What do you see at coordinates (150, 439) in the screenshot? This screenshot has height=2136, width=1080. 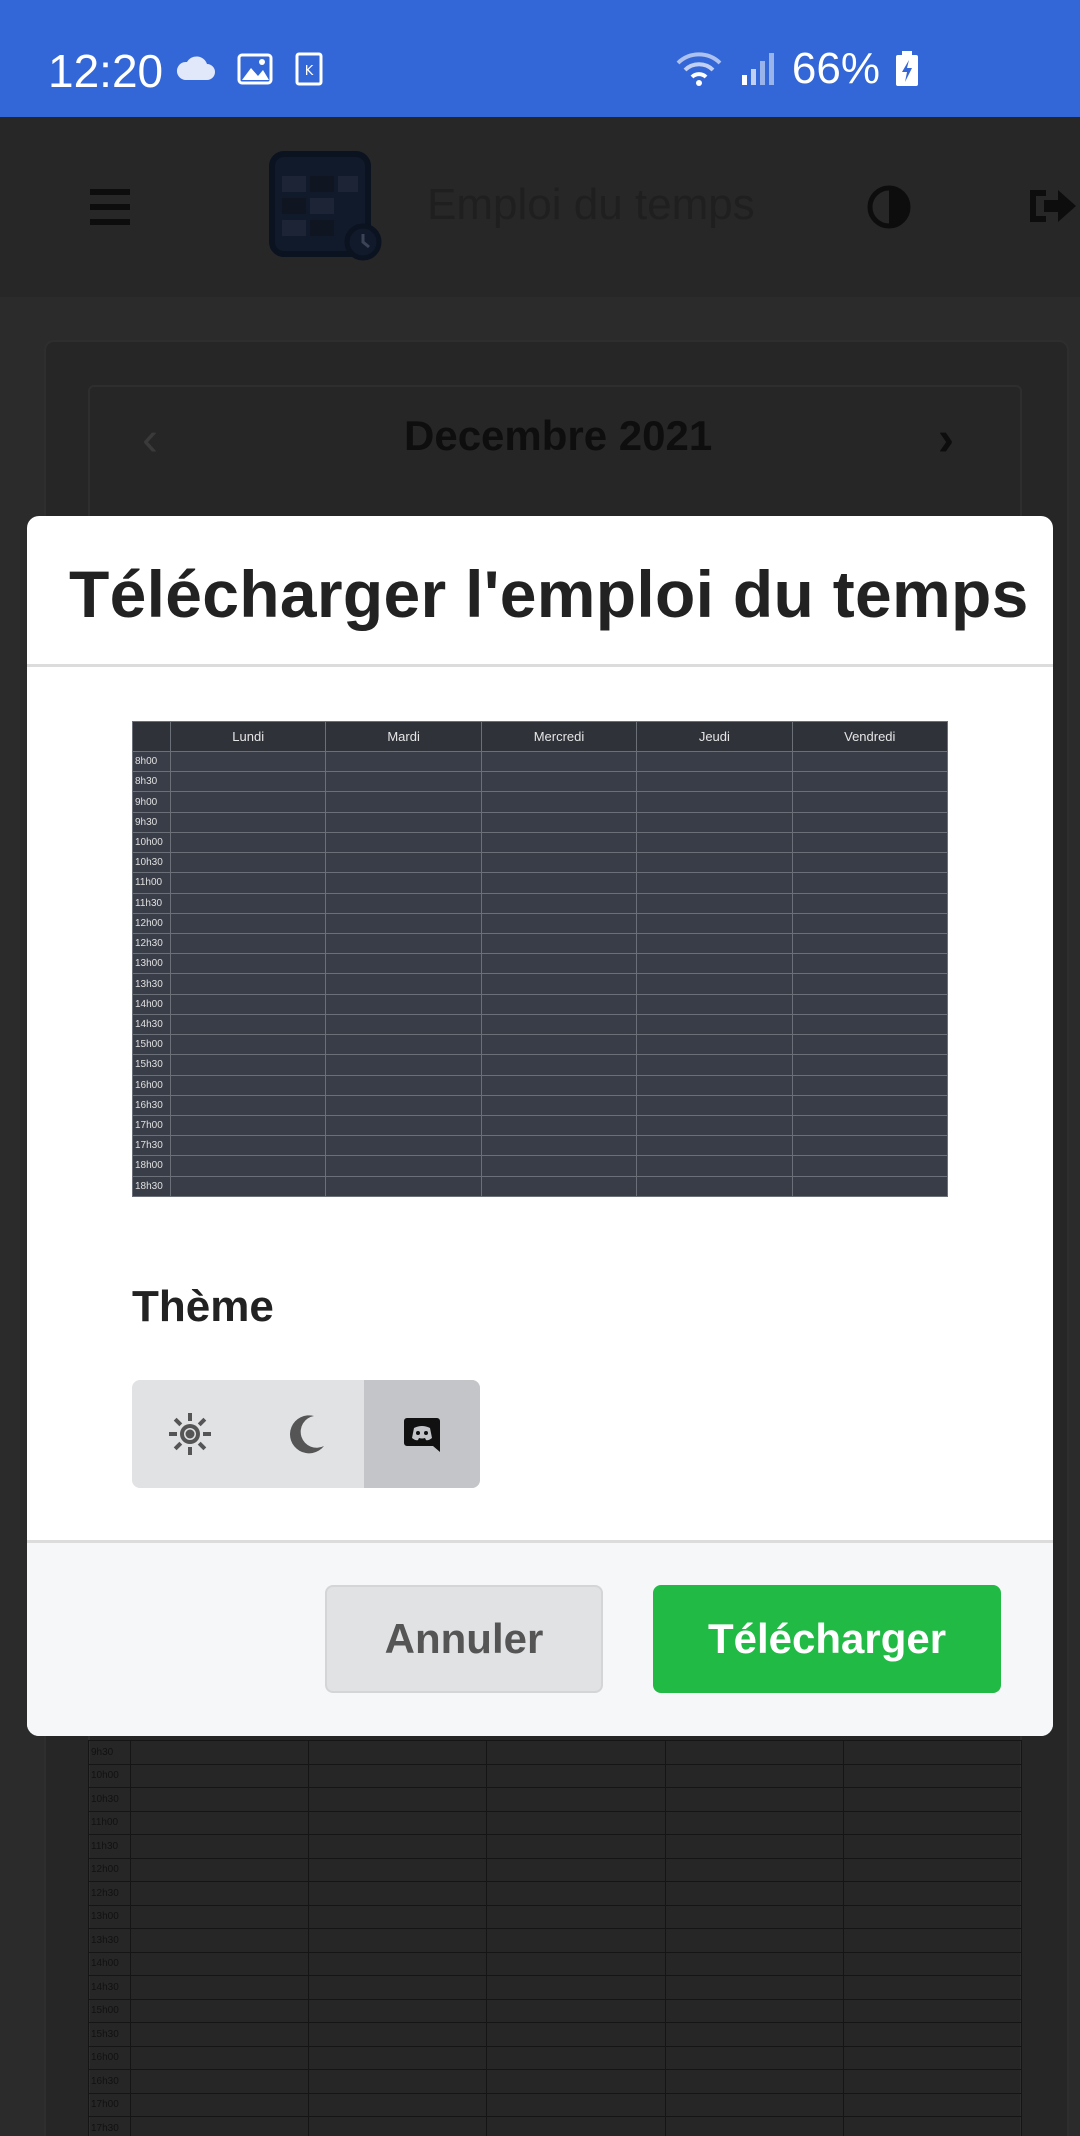 I see `chevron-left-icon: ‹` at bounding box center [150, 439].